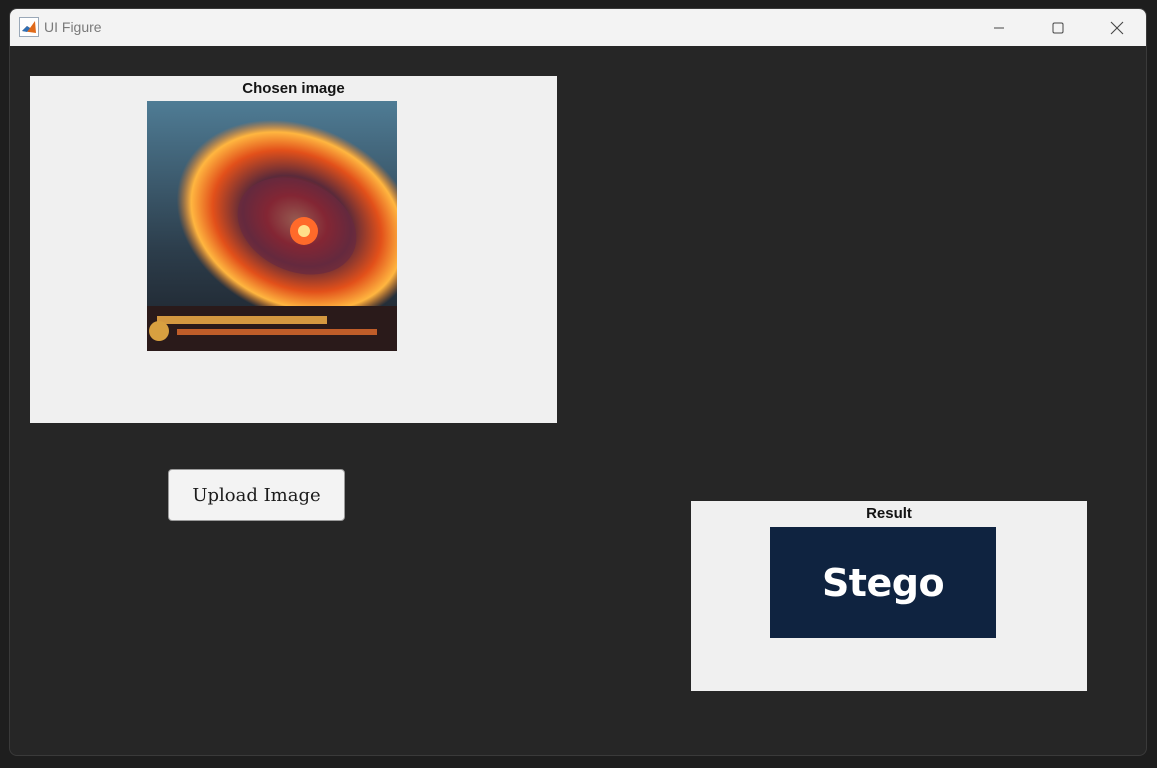 This screenshot has height=768, width=1157. Describe the element at coordinates (889, 513) in the screenshot. I see `result-title: Result` at that location.